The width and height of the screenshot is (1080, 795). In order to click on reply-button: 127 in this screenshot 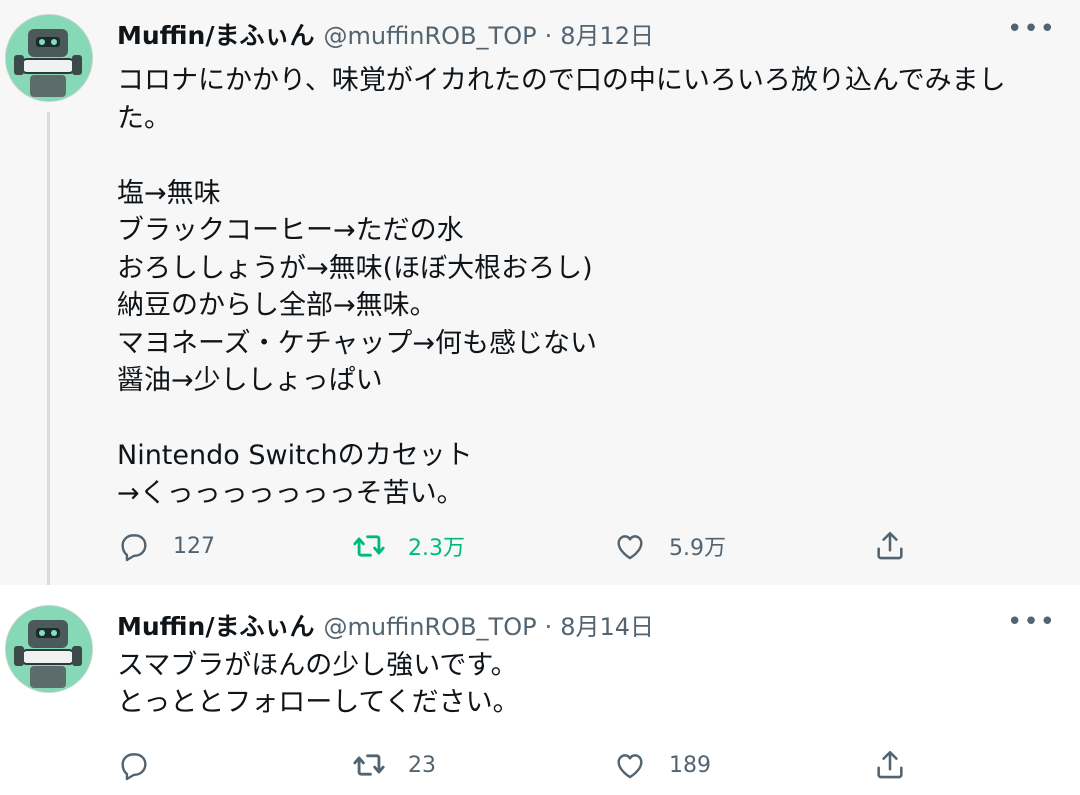, I will do `click(166, 546)`.